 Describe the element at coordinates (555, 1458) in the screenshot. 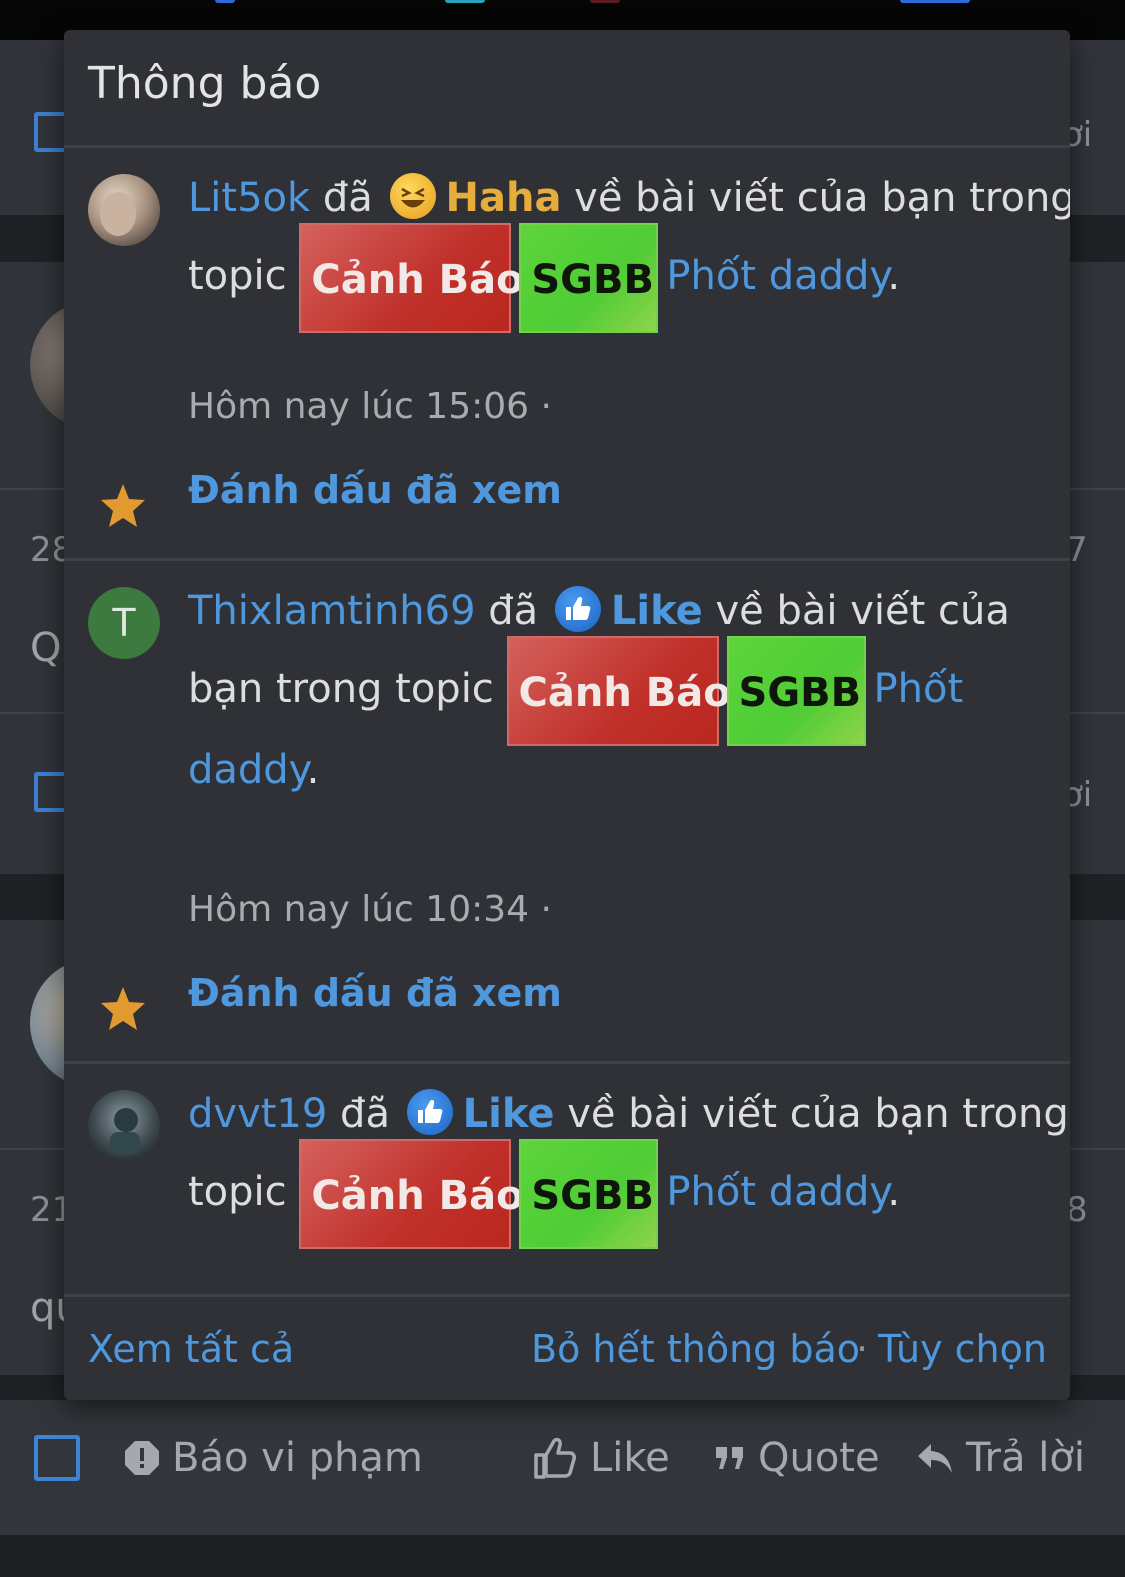

I see `thumbs-up-icon` at that location.